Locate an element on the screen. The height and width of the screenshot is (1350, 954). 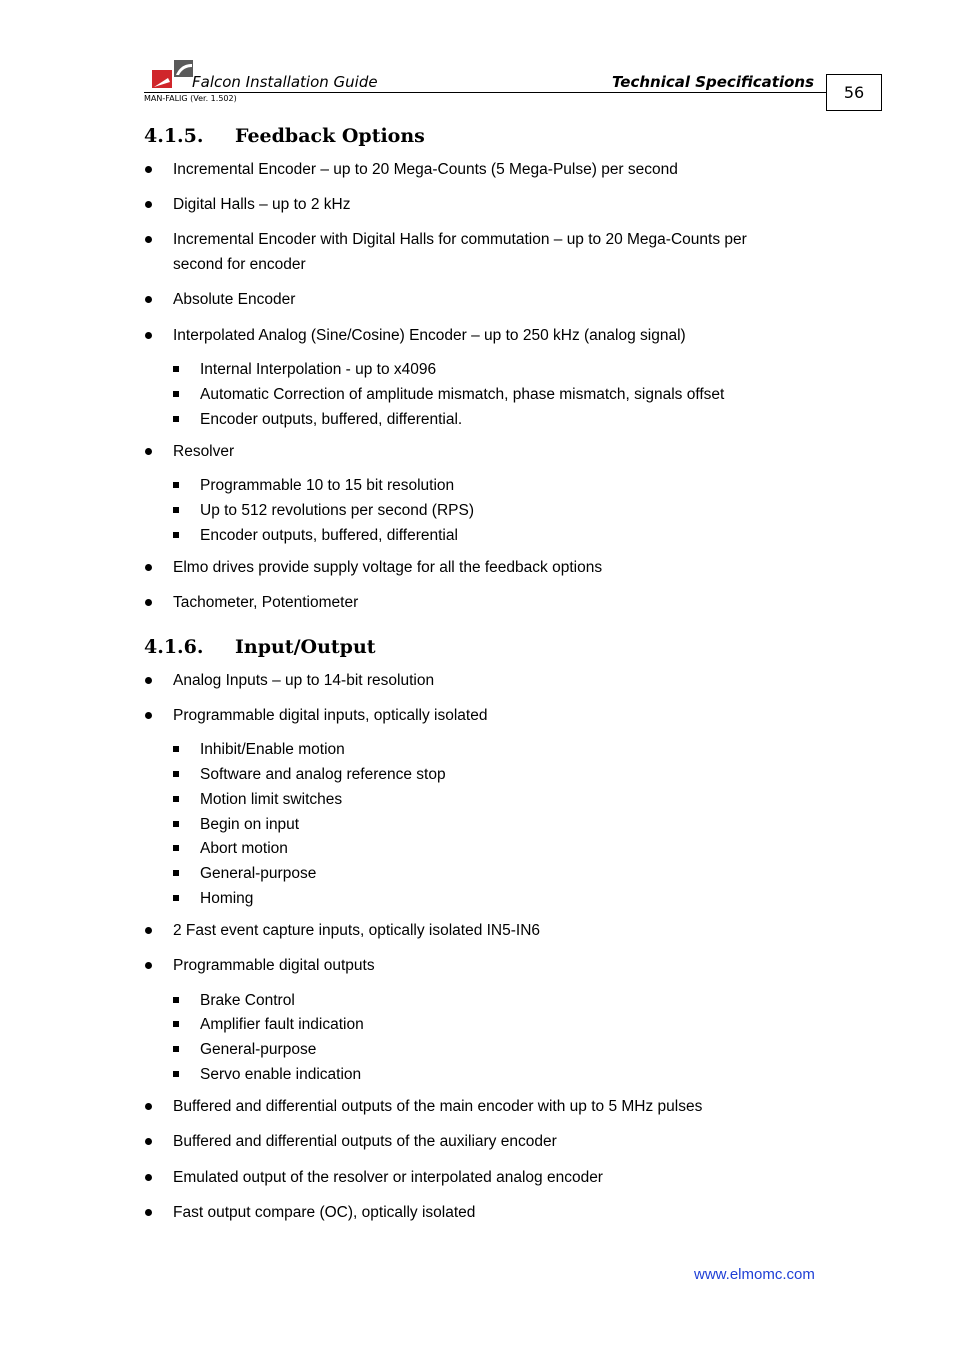
section-heading-input-output: 4.1.6. Input/Output is located at coordinates (260, 647).